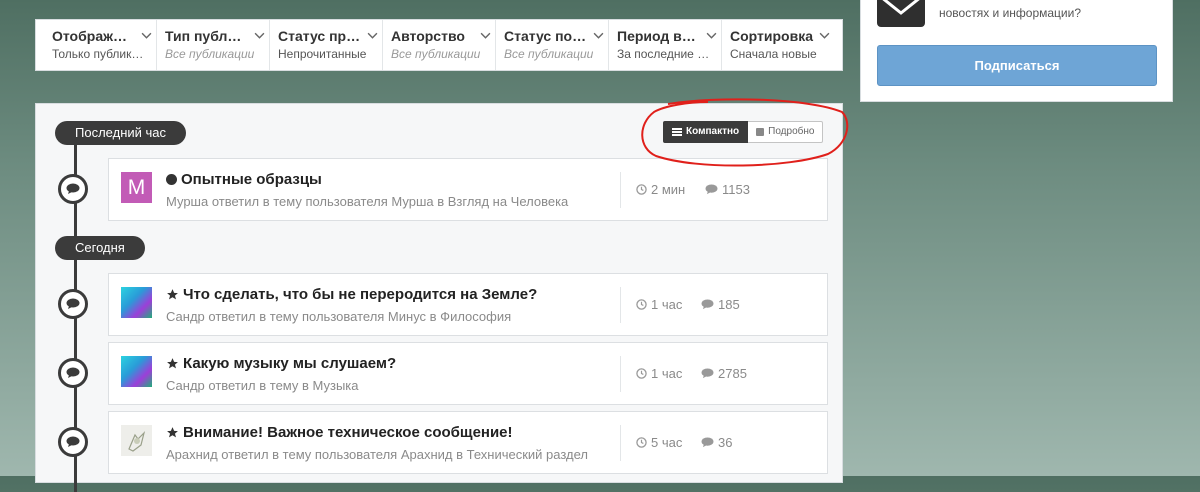 This screenshot has width=1200, height=492. Describe the element at coordinates (773, 54) in the screenshot. I see `filter-value: Сначала новые` at that location.